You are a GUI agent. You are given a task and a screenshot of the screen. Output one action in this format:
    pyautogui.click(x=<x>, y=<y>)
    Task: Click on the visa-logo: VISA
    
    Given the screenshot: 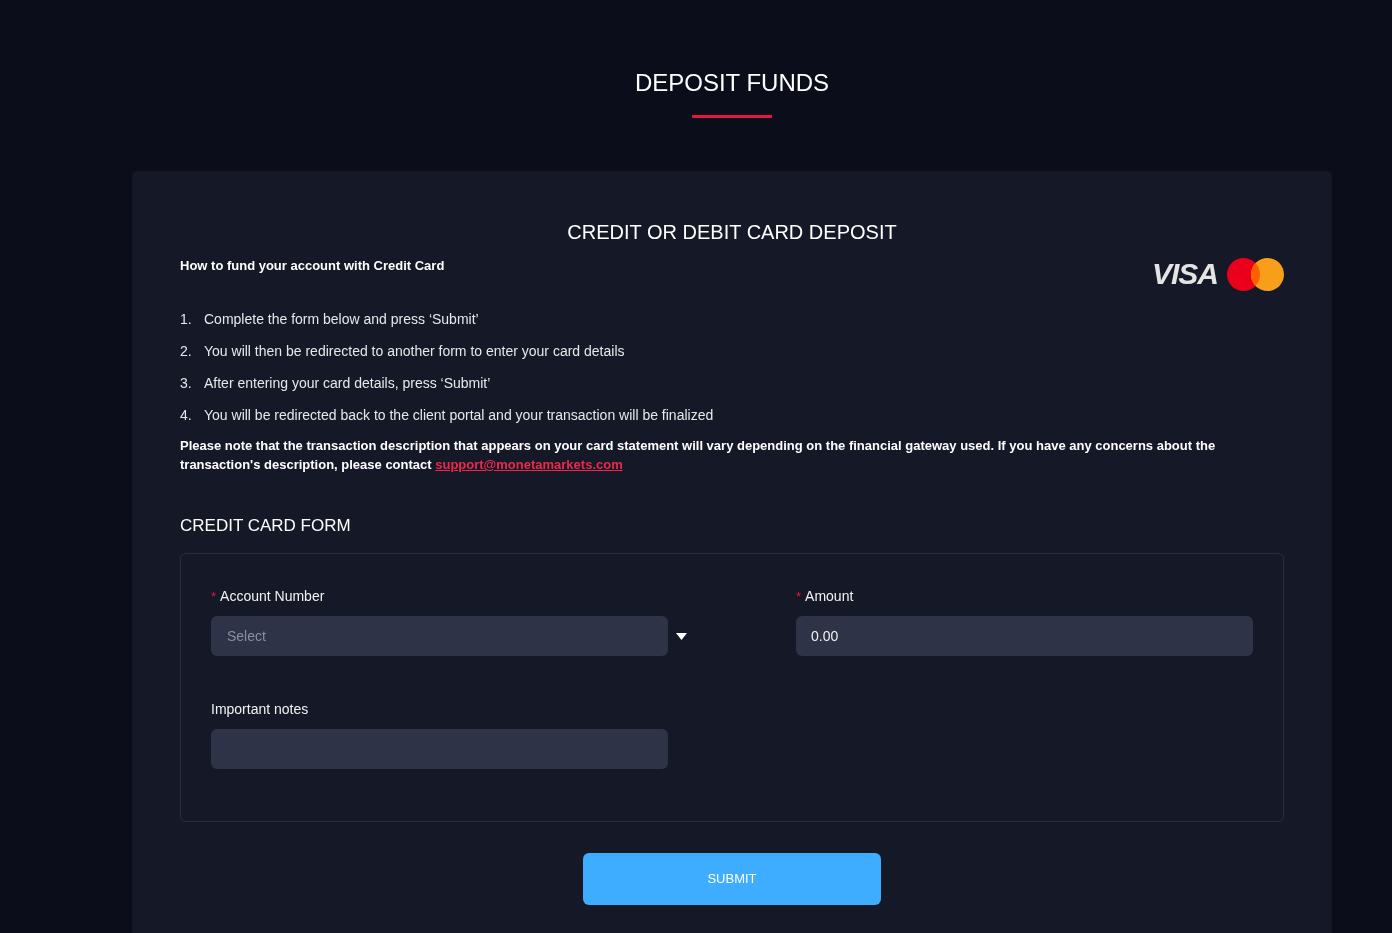 What is the action you would take?
    pyautogui.click(x=1184, y=274)
    